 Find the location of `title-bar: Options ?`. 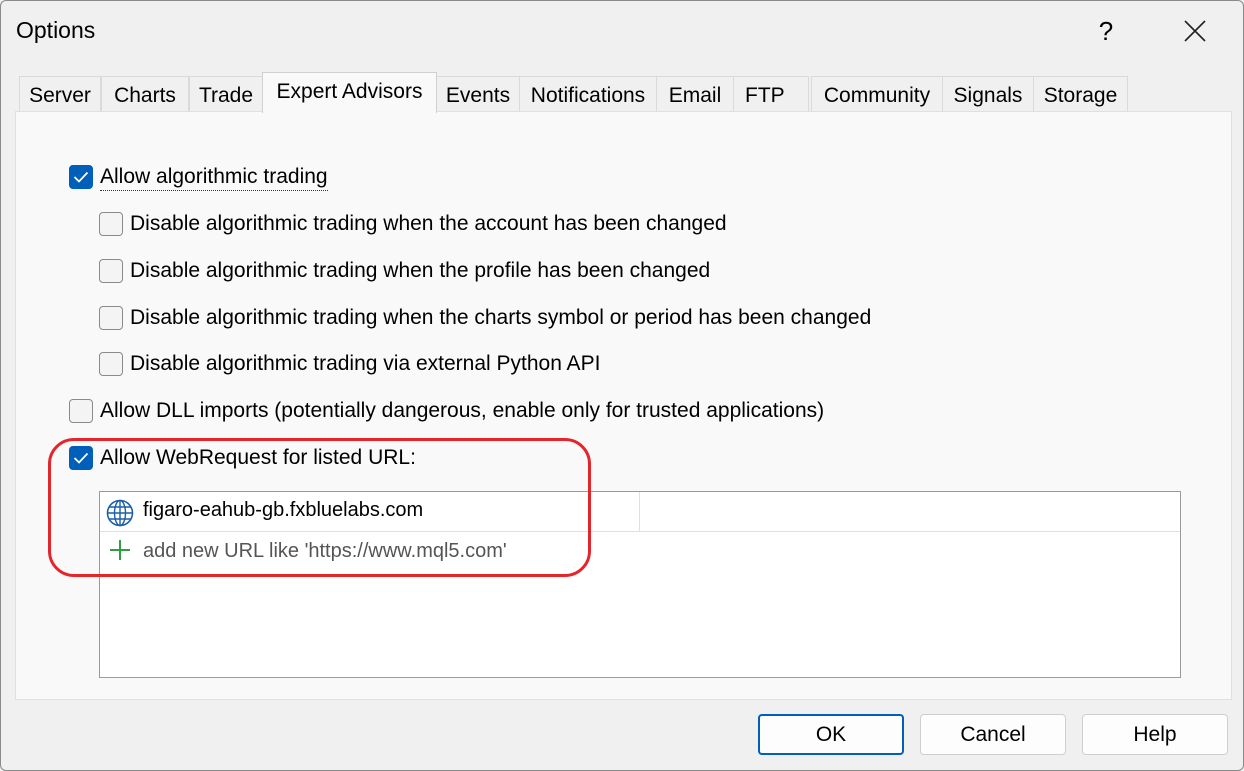

title-bar: Options ? is located at coordinates (622, 32).